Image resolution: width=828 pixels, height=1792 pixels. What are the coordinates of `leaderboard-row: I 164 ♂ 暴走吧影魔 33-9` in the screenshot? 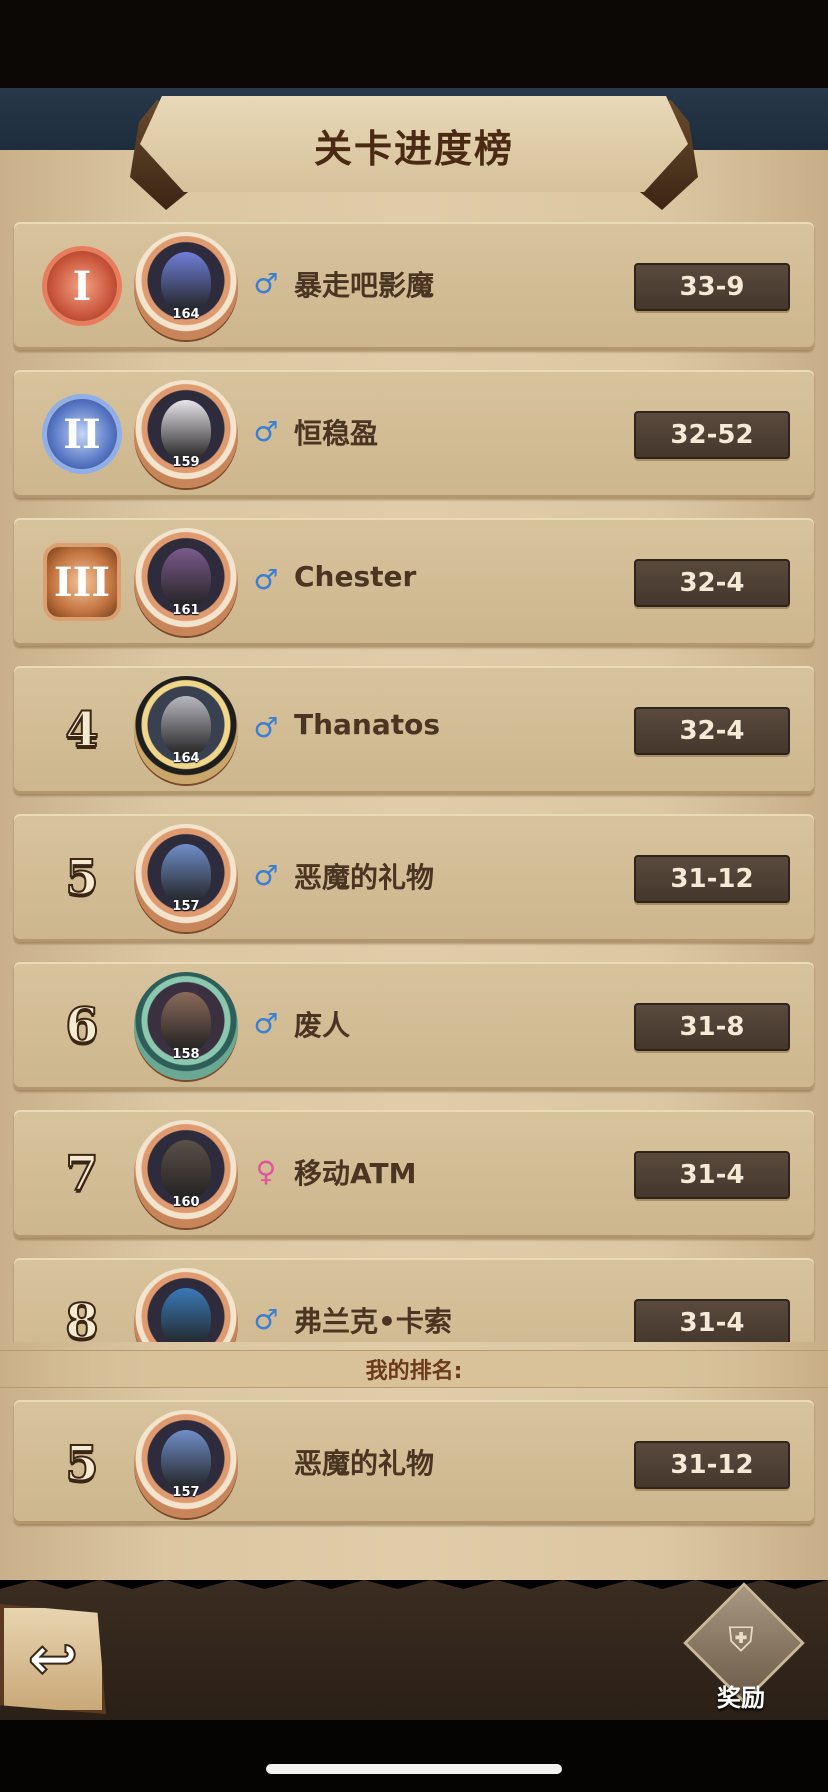 It's located at (414, 286).